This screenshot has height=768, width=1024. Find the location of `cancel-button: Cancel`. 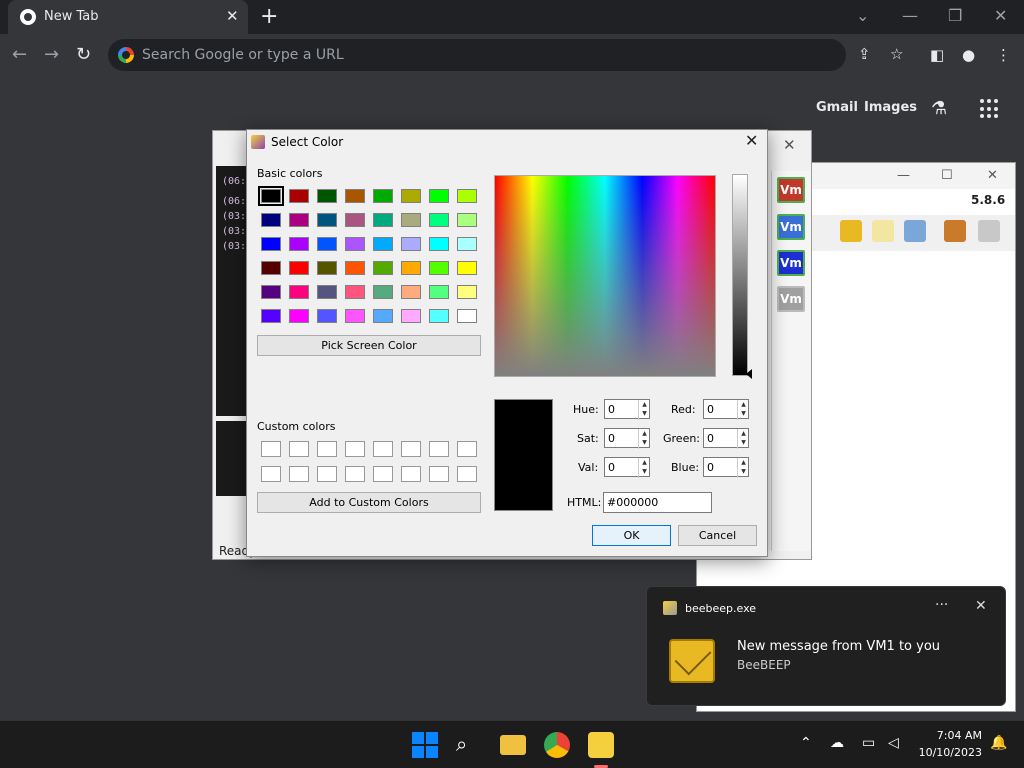

cancel-button: Cancel is located at coordinates (717, 535).